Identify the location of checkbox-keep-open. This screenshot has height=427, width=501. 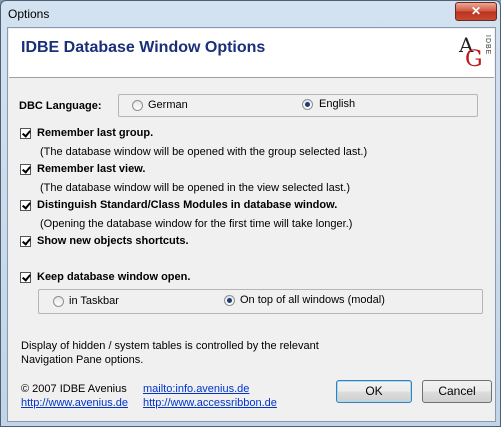
(25, 277).